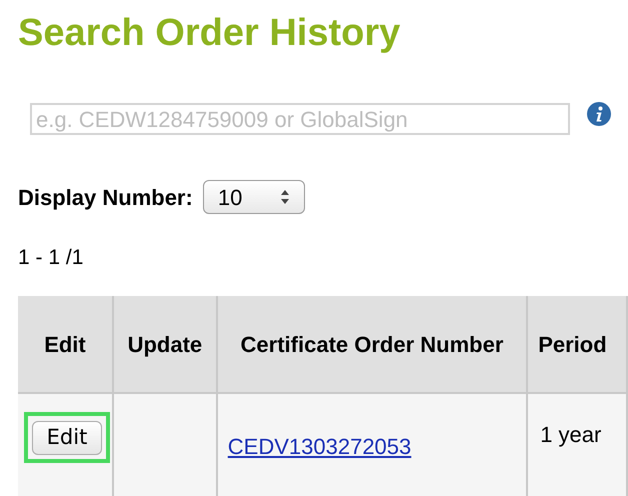 The image size is (628, 496). I want to click on period-text: 1 year, so click(571, 434).